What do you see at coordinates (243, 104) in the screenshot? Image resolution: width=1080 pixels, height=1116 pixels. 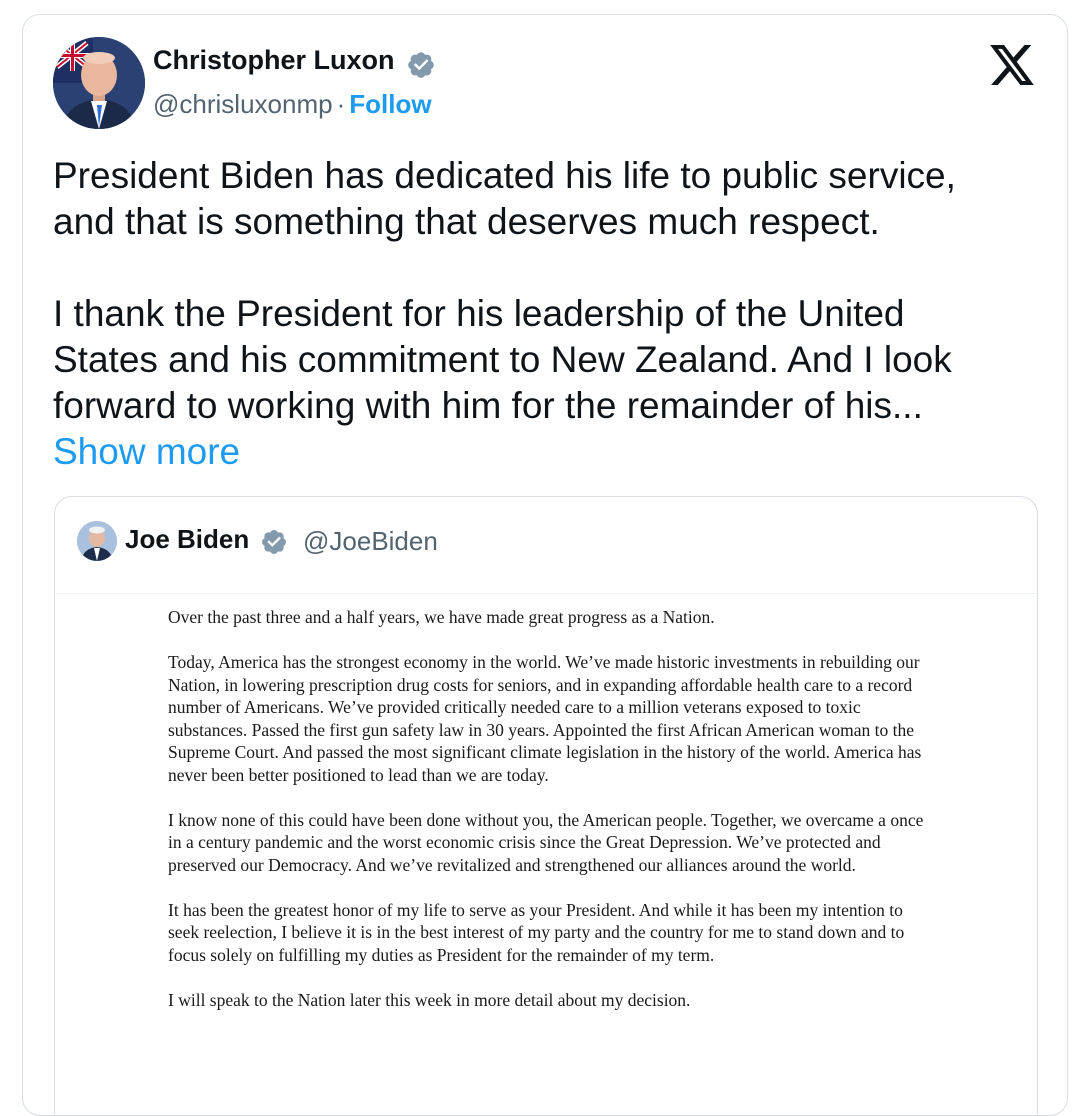 I see `author-handle: @chrisluxonmp` at bounding box center [243, 104].